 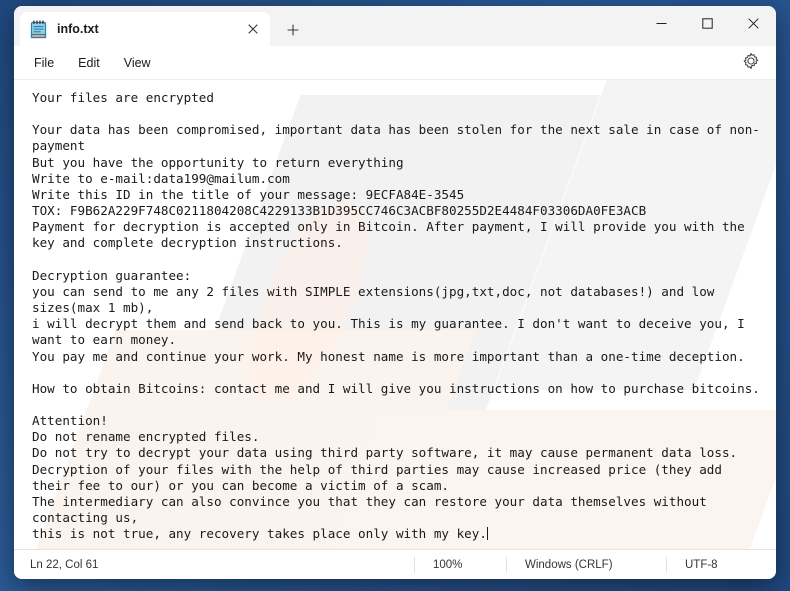 What do you see at coordinates (721, 564) in the screenshot?
I see `status-encoding: UTF-8` at bounding box center [721, 564].